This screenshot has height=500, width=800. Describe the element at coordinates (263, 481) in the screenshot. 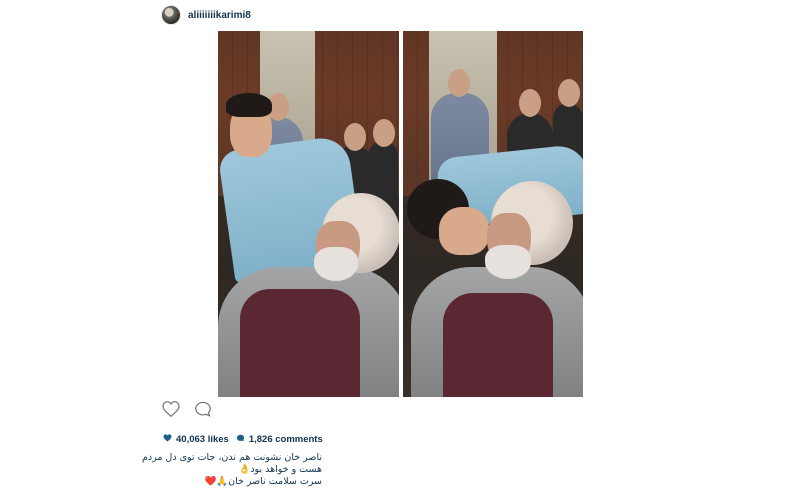

I see `caption-line: سرت سلامت ناصر خان🙏❤️` at that location.